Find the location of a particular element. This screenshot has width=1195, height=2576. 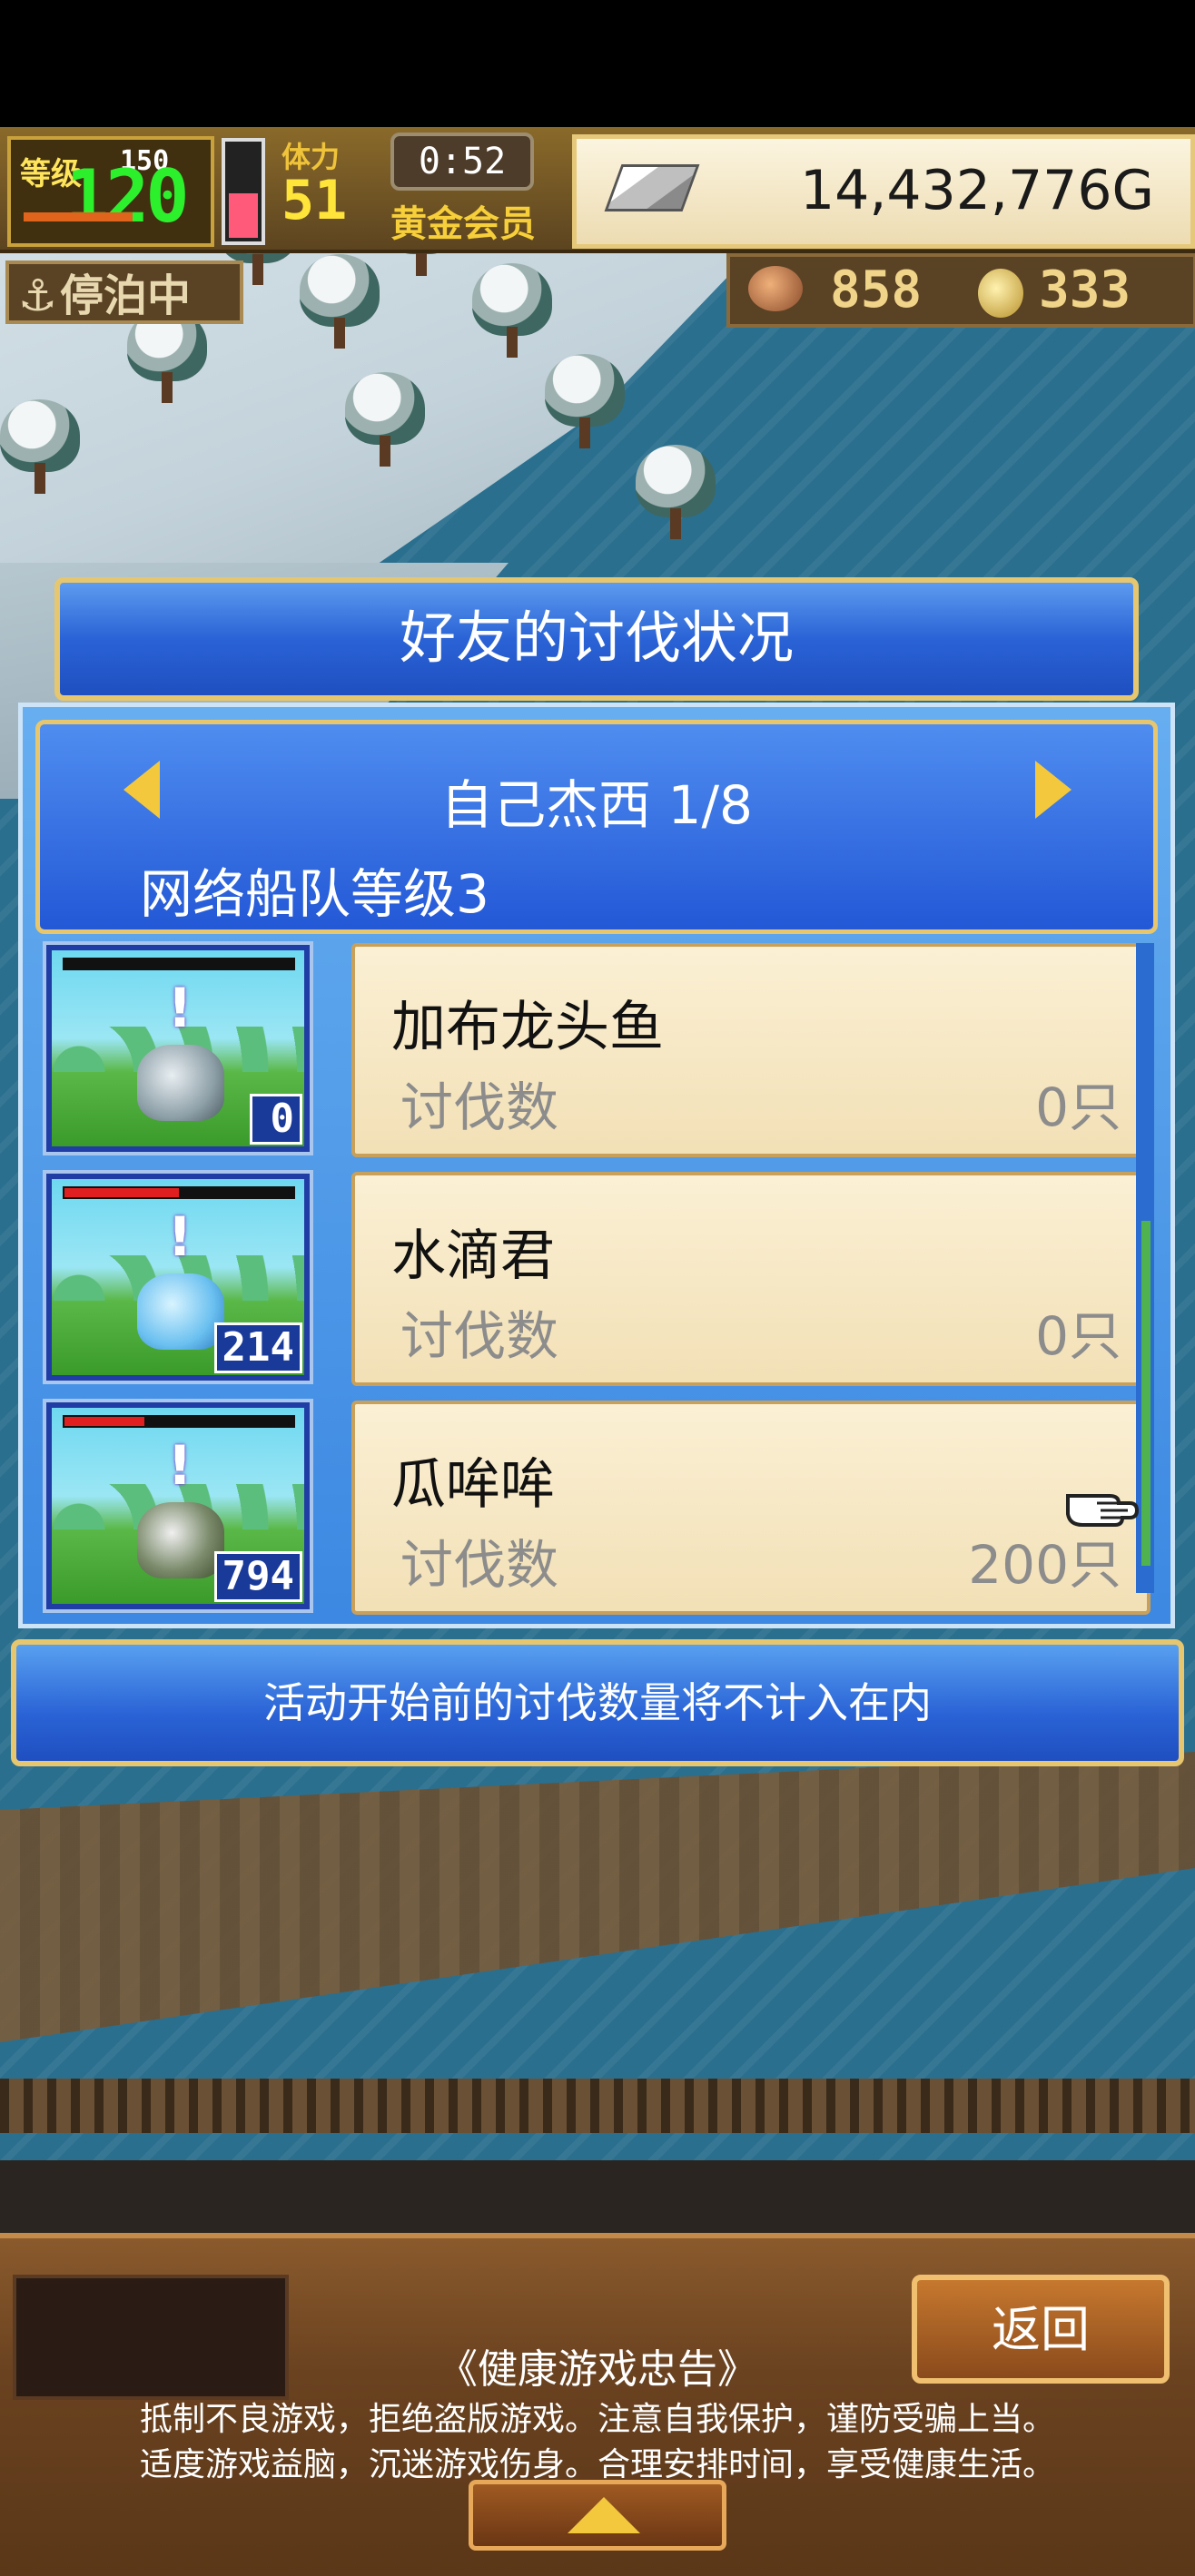

monster-info: 水滴君 讨伐数 0只 is located at coordinates (751, 1279).